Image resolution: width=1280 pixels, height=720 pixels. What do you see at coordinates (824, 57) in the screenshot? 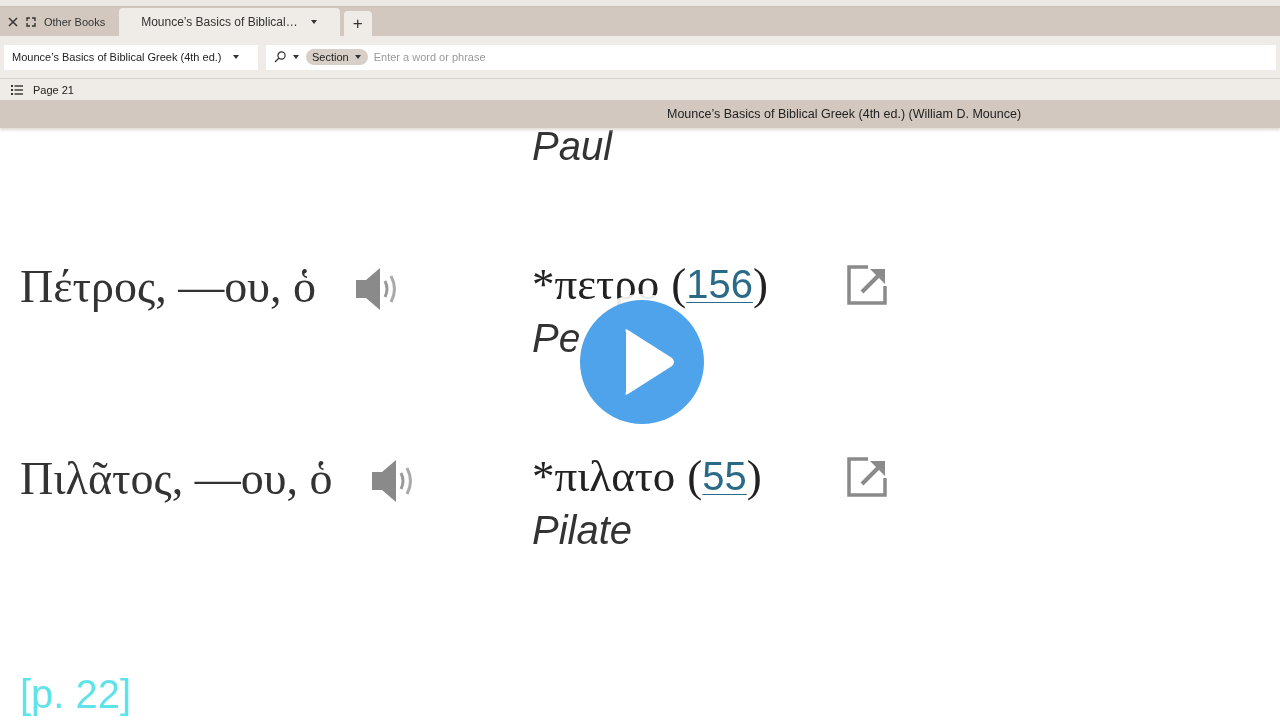
I see `search-field: Enter a word or phrase` at bounding box center [824, 57].